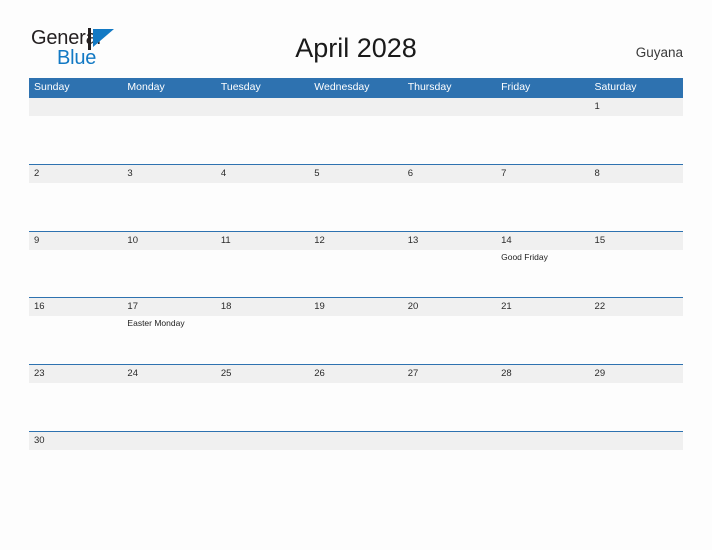 The height and width of the screenshot is (550, 712). I want to click on day-number: 9, so click(75, 241).